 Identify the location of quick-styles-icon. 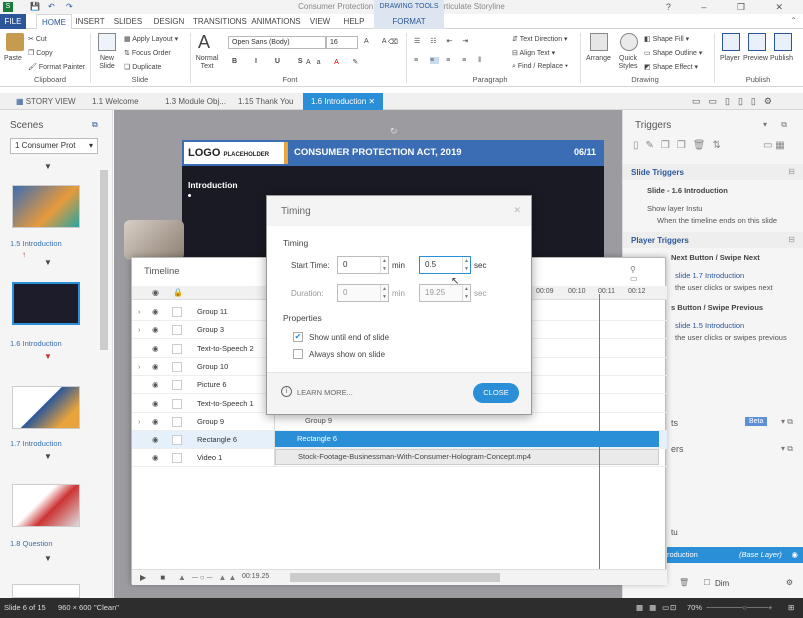
(629, 42).